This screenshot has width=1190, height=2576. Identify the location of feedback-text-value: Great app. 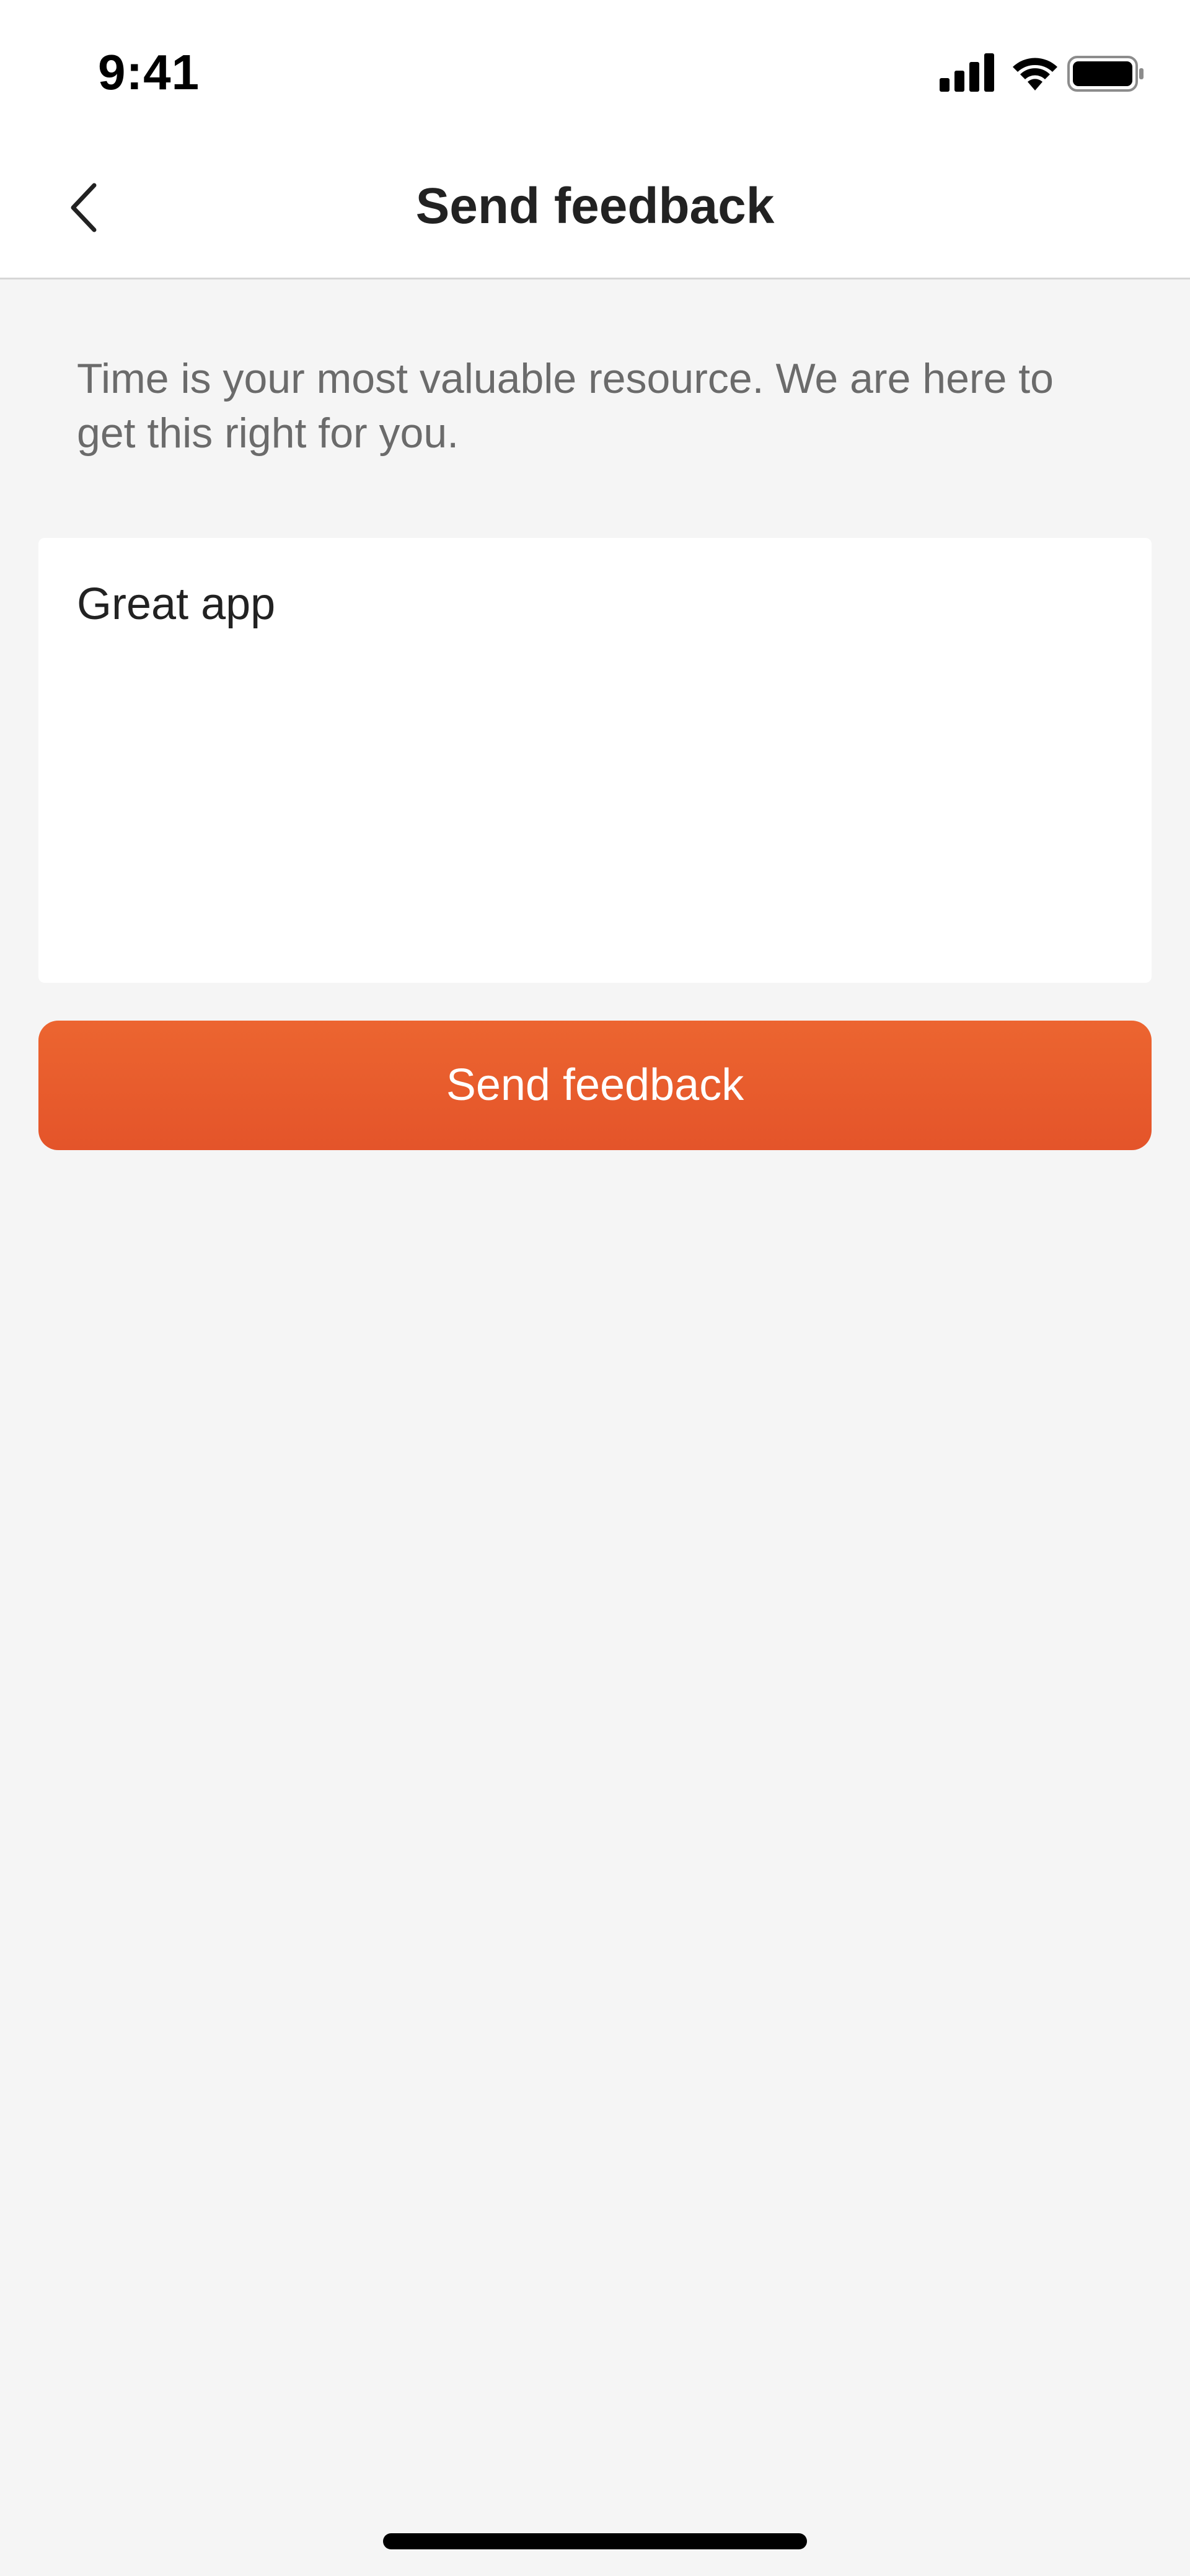
(595, 604).